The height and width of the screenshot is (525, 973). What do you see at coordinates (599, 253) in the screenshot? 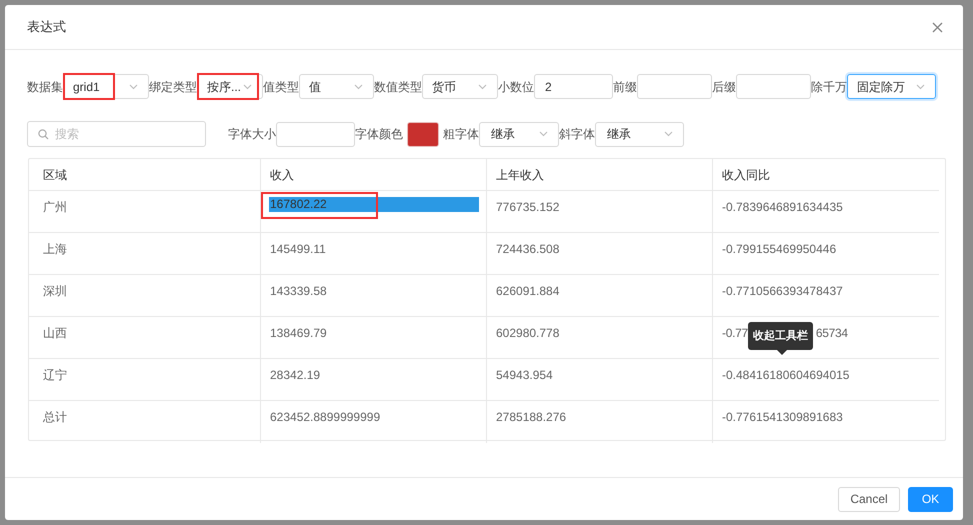
I see `table-cell: 724436.508` at bounding box center [599, 253].